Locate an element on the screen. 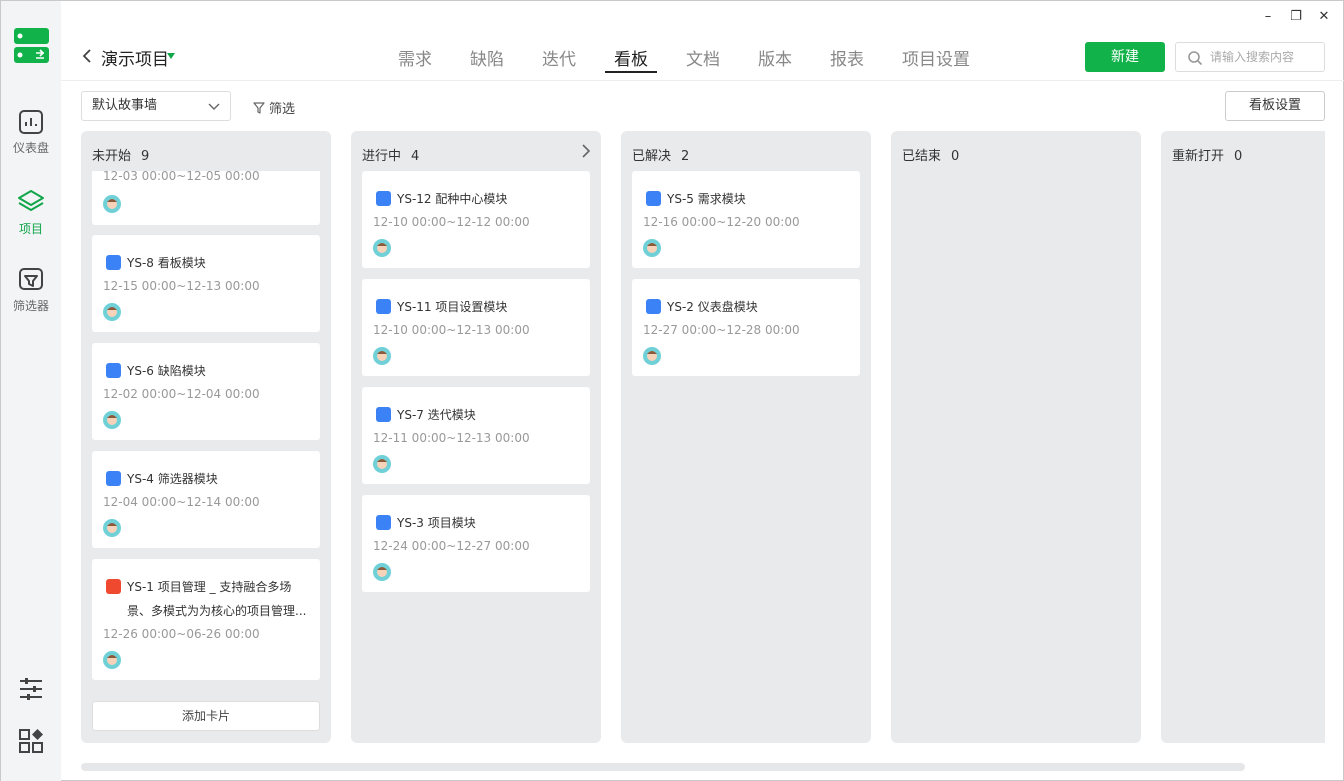 Image resolution: width=1344 pixels, height=781 pixels. story-card: YS-2 仪表盘模块 12-27 00:00~12-28 00:00 is located at coordinates (746, 327).